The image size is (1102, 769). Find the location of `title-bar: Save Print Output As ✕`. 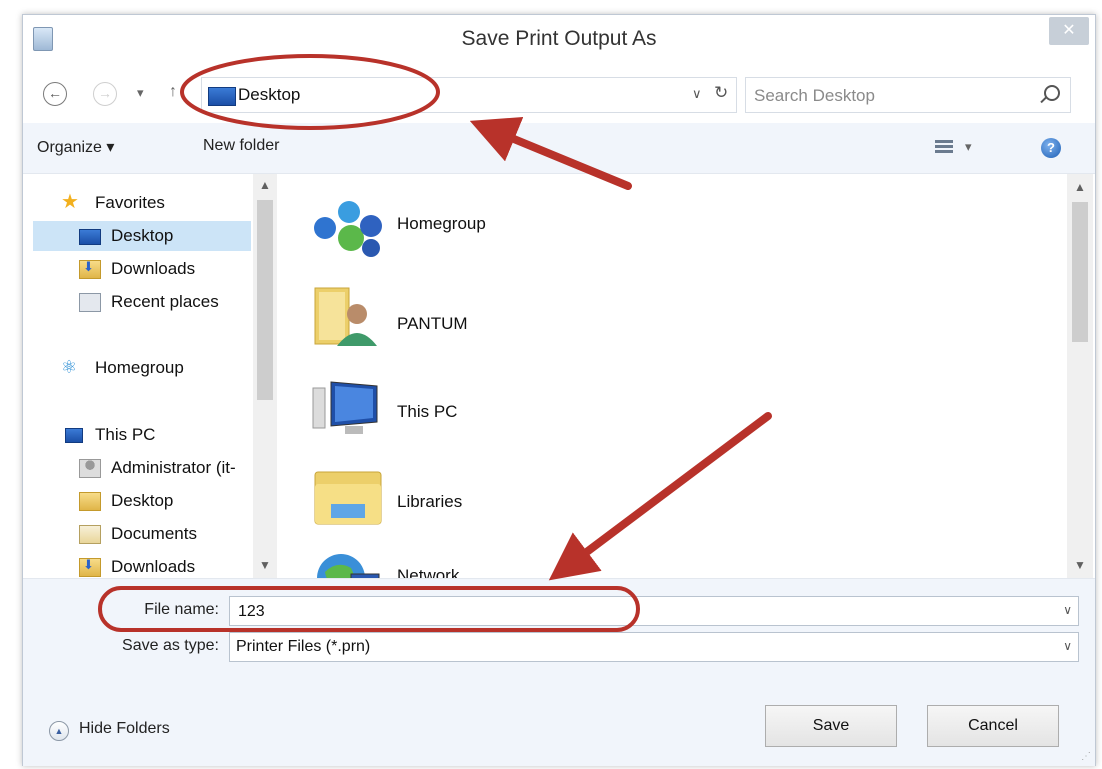

title-bar: Save Print Output As ✕ is located at coordinates (559, 39).